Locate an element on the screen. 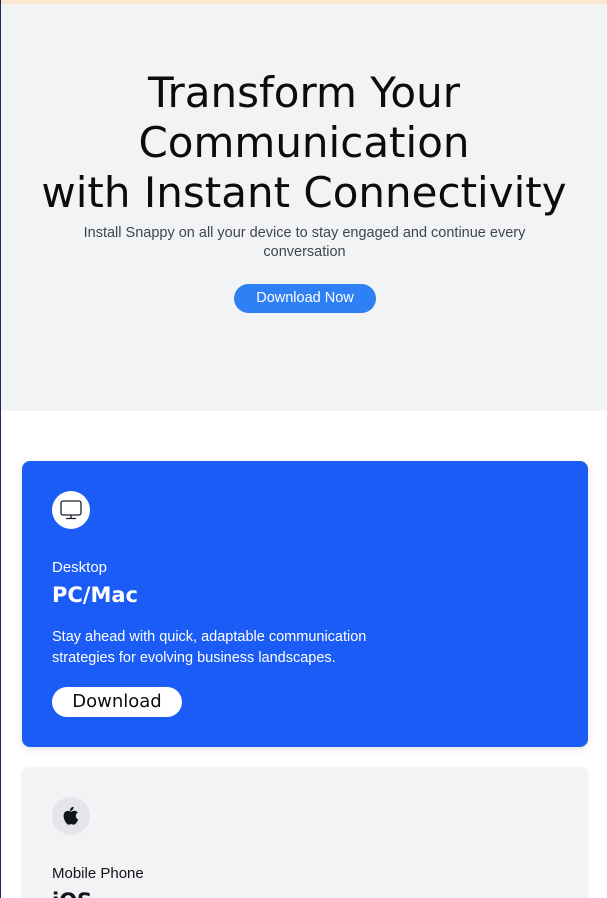  hero-title-line: with Instant Connectivity is located at coordinates (304, 192).